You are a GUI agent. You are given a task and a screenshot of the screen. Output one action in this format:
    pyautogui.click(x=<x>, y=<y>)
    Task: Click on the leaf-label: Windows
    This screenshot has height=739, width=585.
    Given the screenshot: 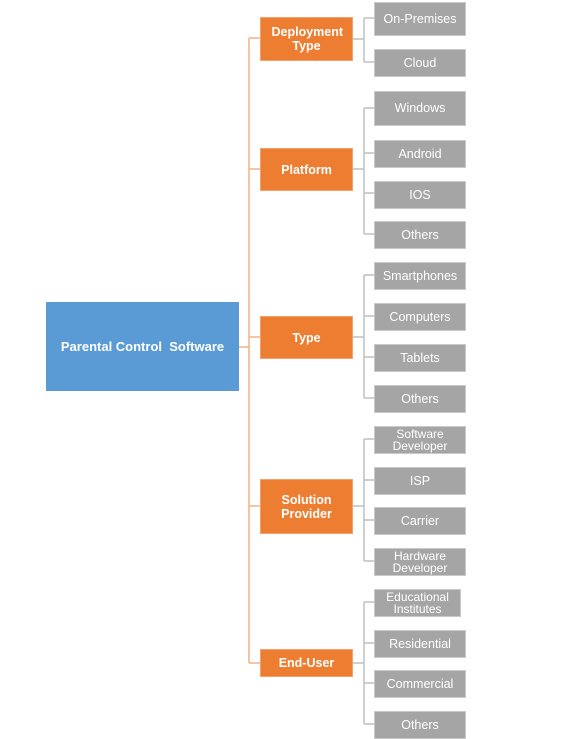 What is the action you would take?
    pyautogui.click(x=420, y=108)
    